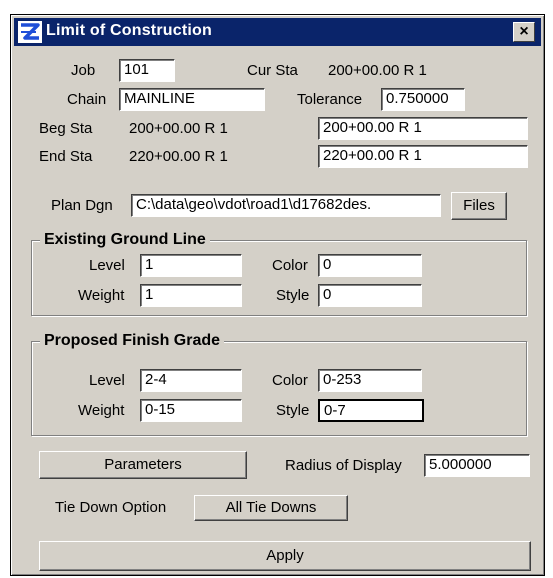  I want to click on app-logo-icon, so click(30, 32).